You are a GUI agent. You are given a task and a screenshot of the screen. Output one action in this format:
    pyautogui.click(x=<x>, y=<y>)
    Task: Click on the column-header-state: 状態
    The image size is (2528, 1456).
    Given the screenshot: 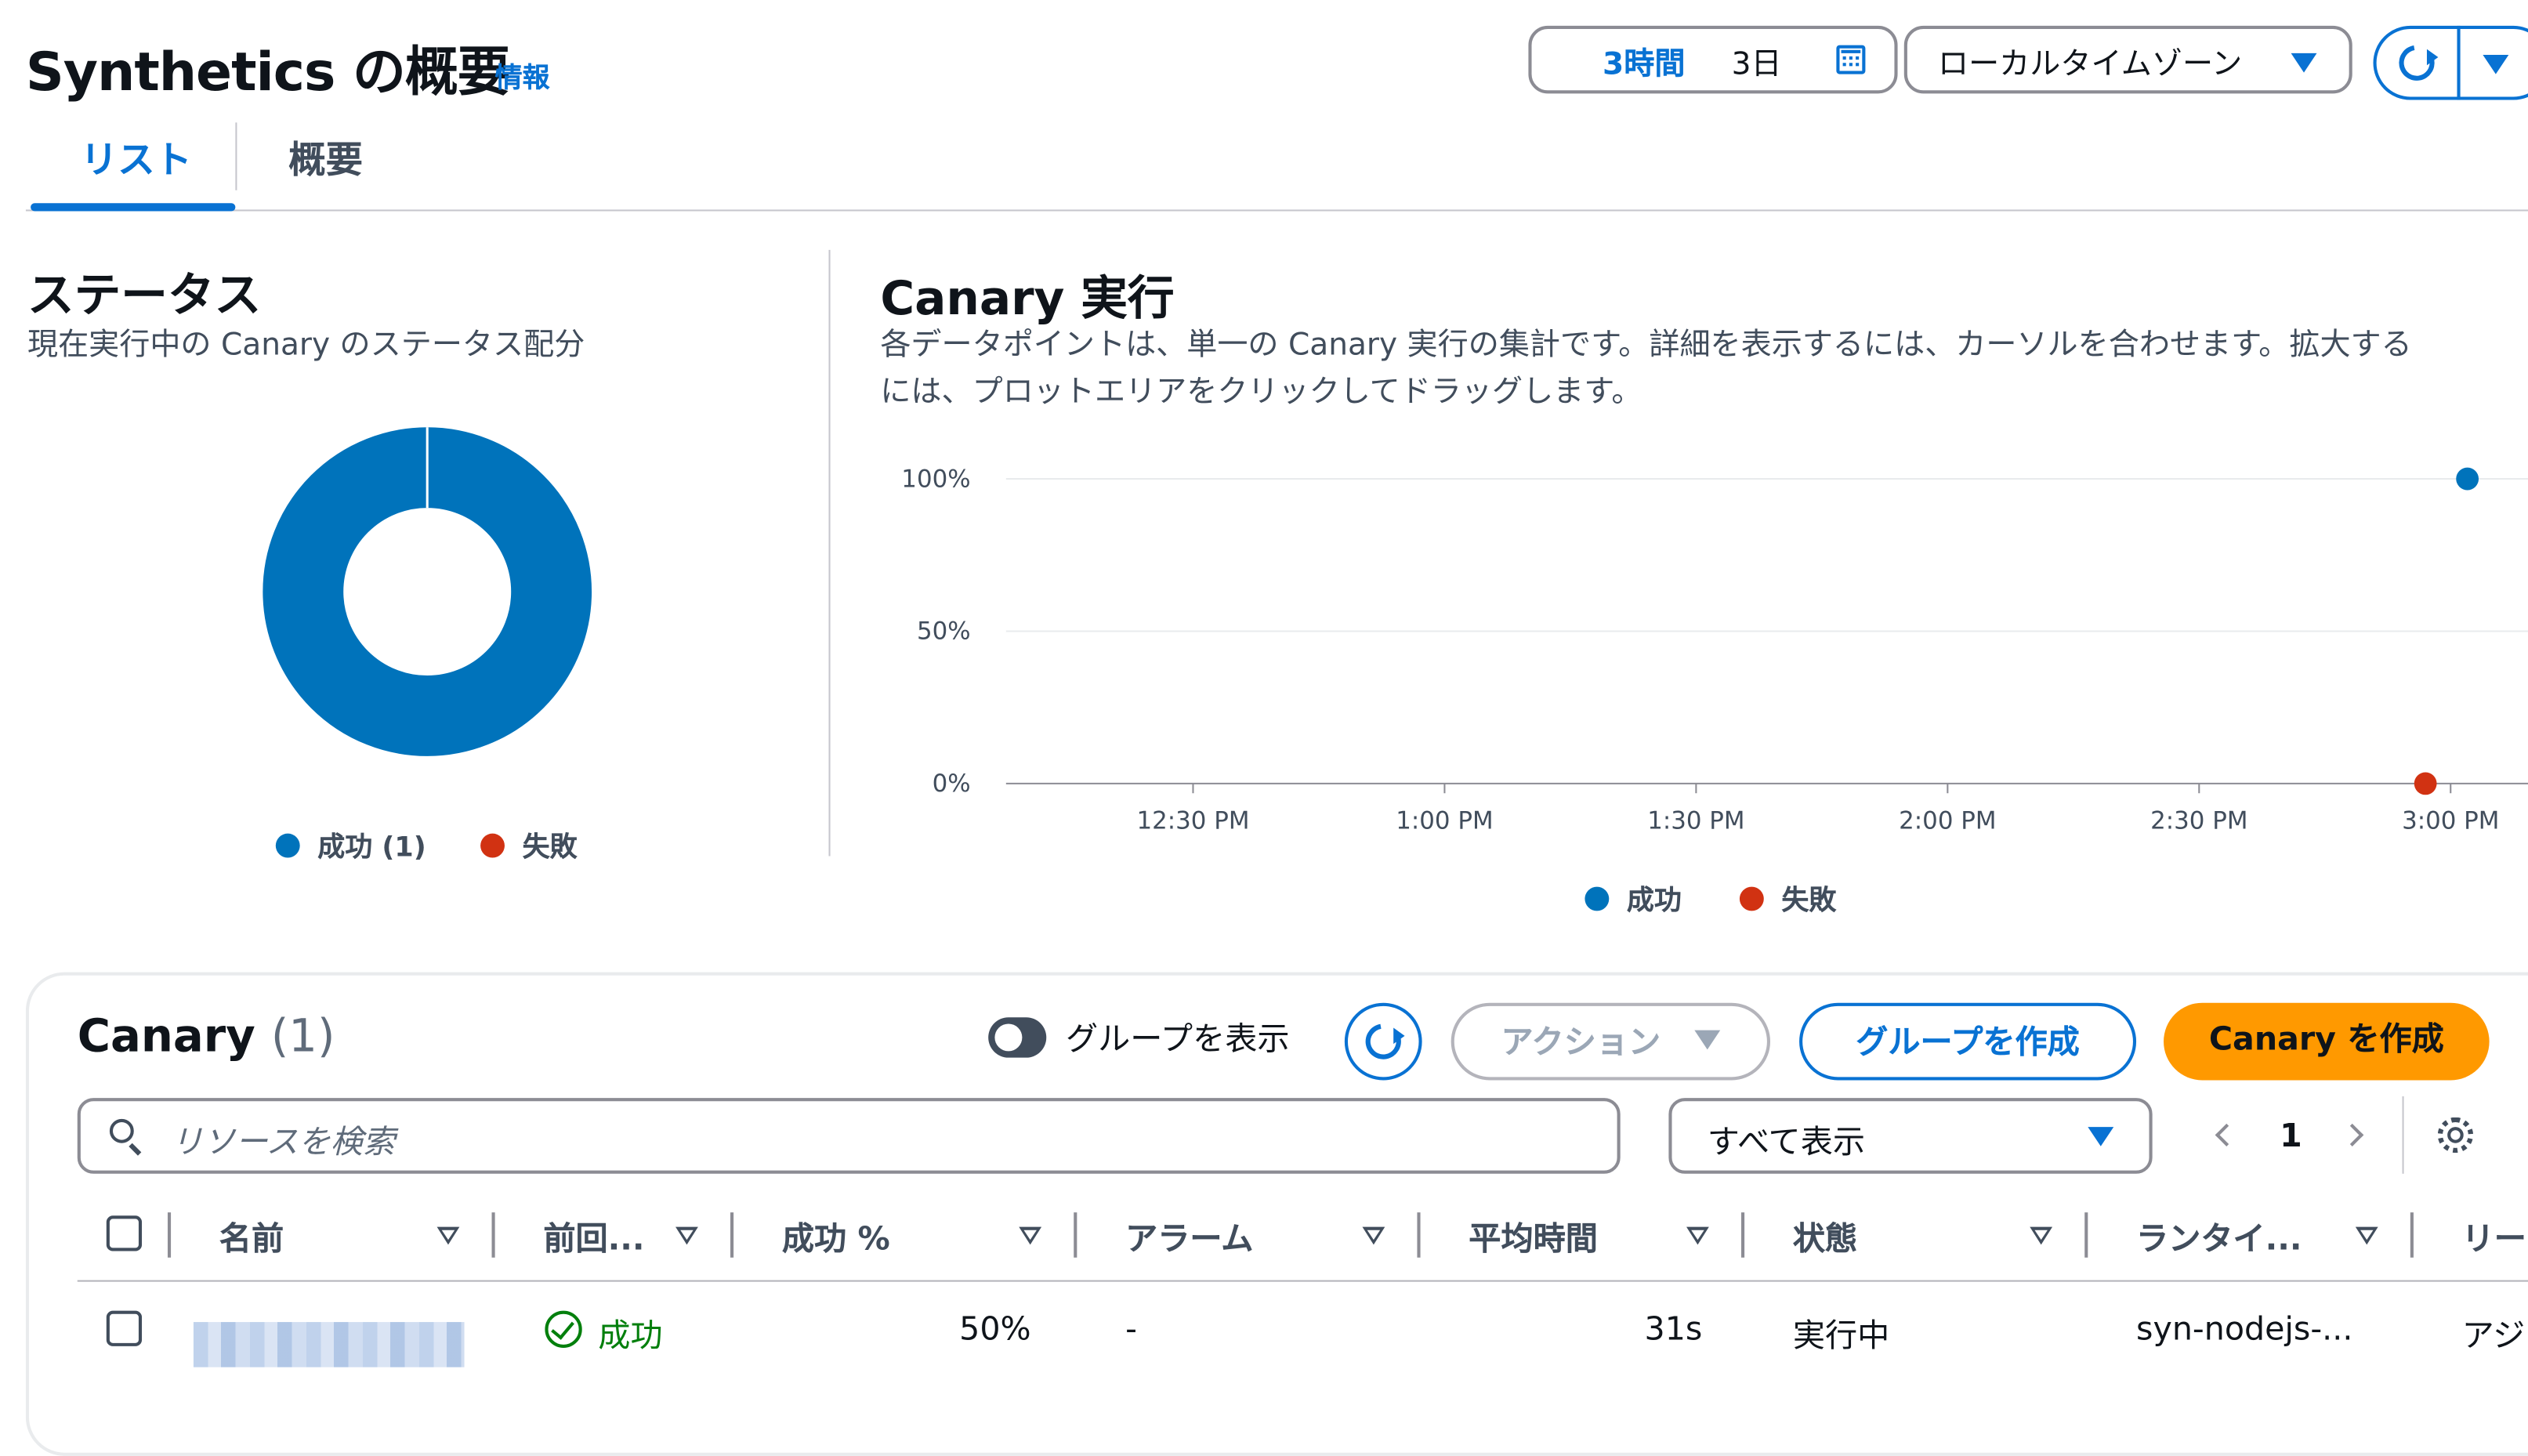 What is the action you would take?
    pyautogui.click(x=1825, y=1235)
    